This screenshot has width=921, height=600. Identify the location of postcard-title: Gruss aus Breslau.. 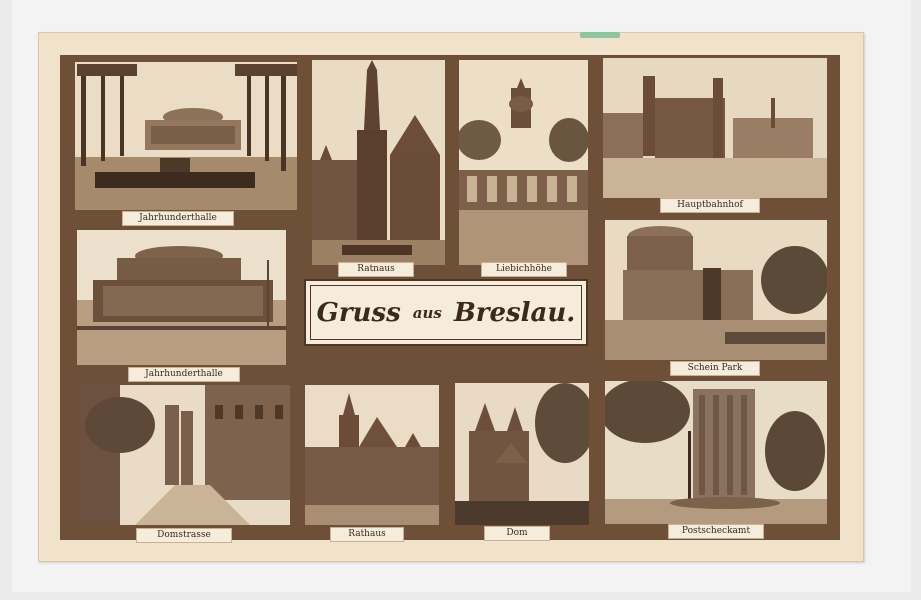
(446, 312).